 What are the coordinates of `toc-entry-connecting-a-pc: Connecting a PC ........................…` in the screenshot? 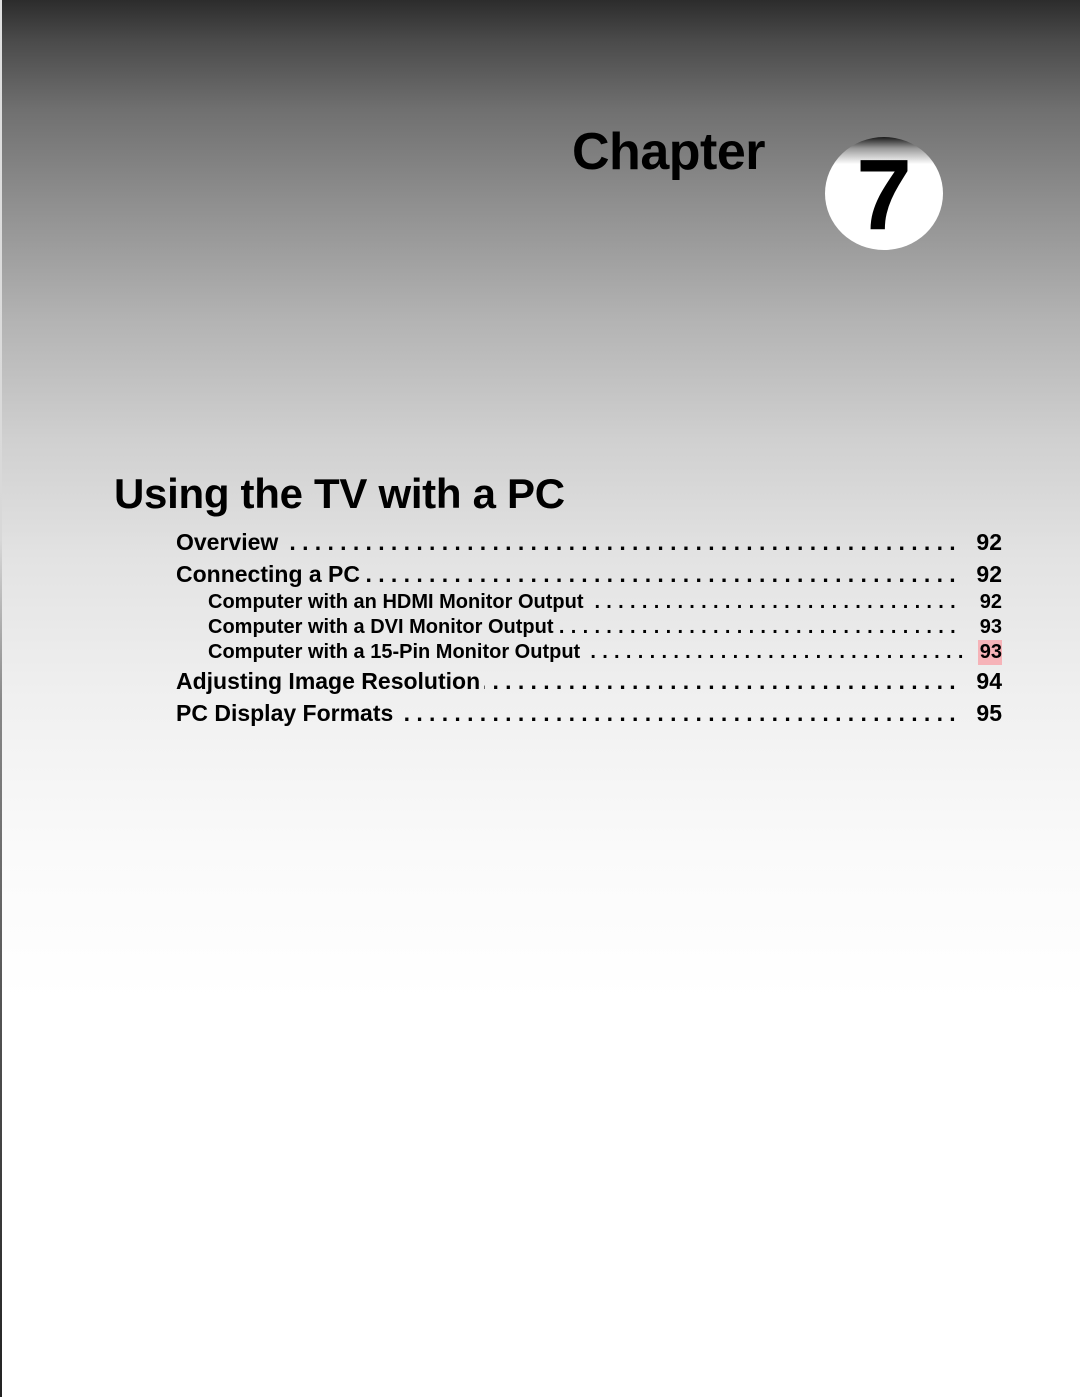 It's located at (589, 574).